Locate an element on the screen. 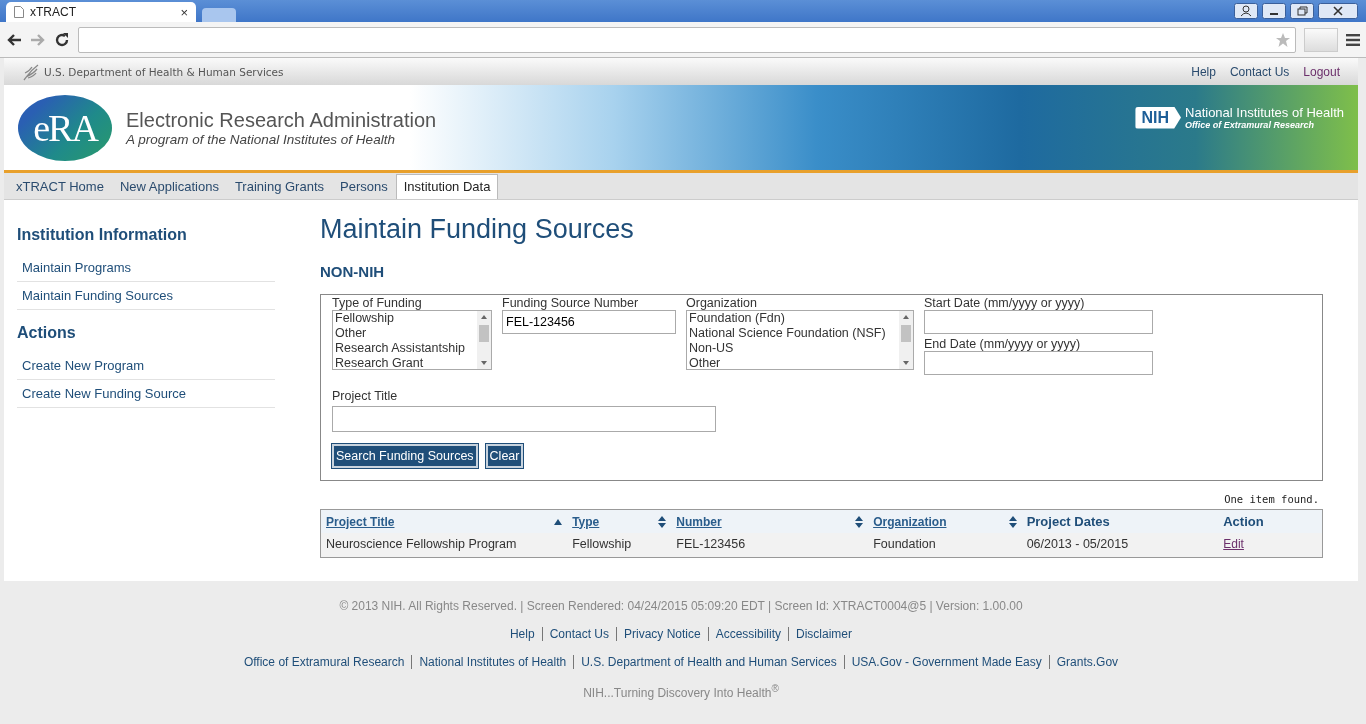 This screenshot has width=1366, height=724. field-label: End Date (mm/yyyy or yyyy) is located at coordinates (1003, 344).